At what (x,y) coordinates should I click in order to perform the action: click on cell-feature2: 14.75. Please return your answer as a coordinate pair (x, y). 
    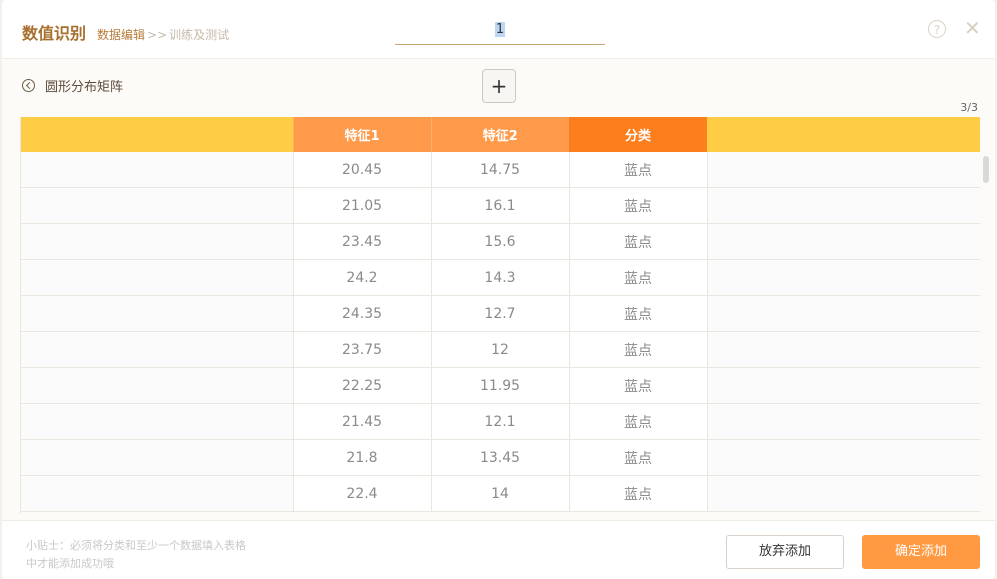
    Looking at the image, I should click on (499, 170).